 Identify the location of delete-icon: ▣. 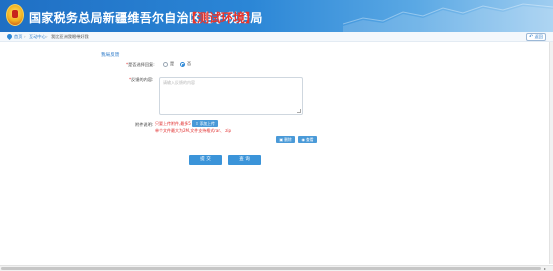
(281, 139).